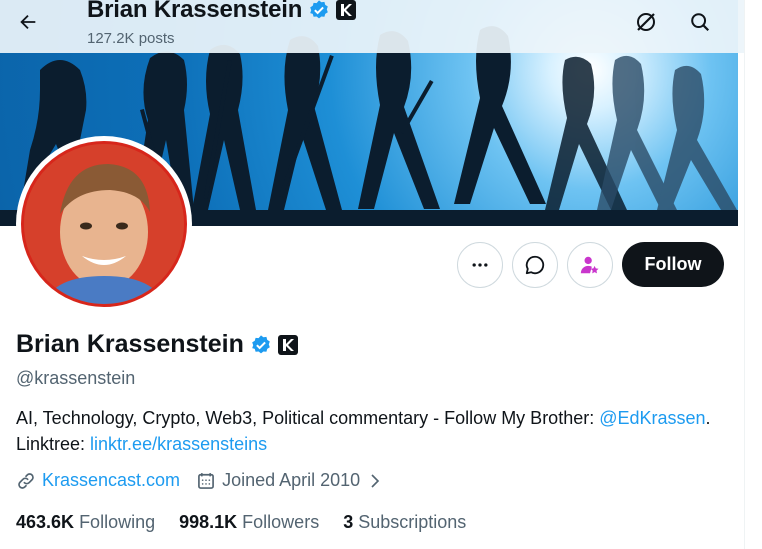 The height and width of the screenshot is (549, 762). I want to click on grok-icon, so click(646, 22).